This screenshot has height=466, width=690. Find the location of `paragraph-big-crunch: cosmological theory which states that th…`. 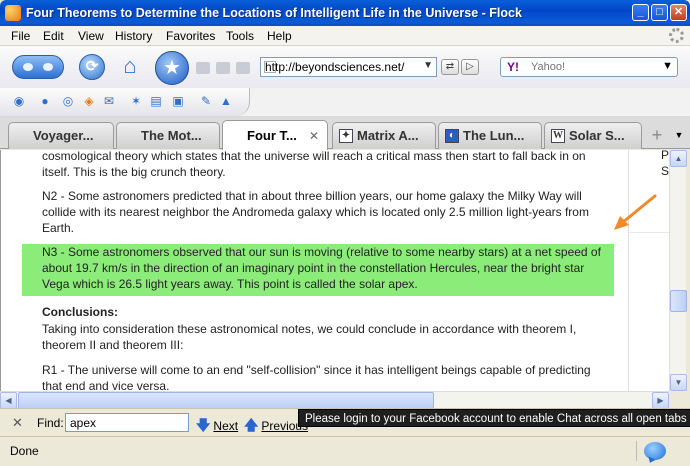

paragraph-big-crunch: cosmological theory which states that th… is located at coordinates (314, 164).